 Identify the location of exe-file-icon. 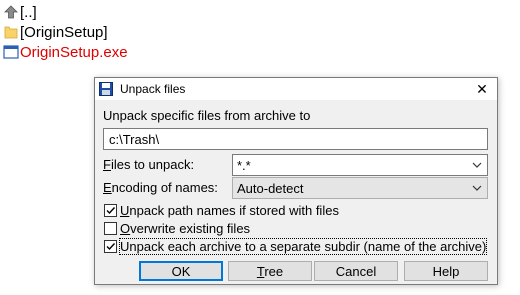
(11, 52).